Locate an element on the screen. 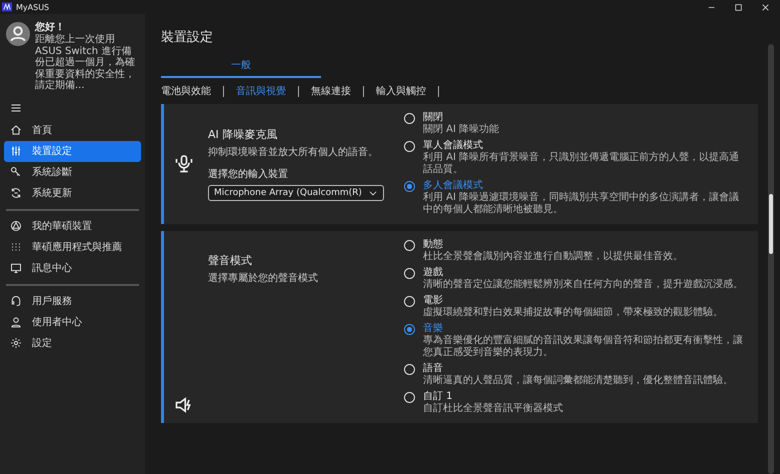  greeting-text: 您好！ is located at coordinates (50, 27).